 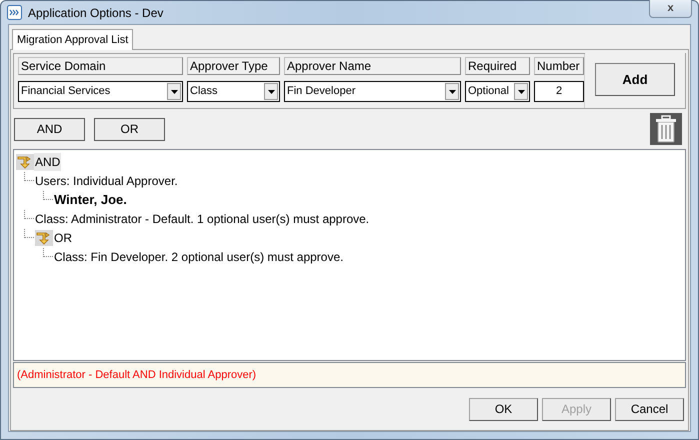 I want to click on number-field: 2, so click(x=559, y=91).